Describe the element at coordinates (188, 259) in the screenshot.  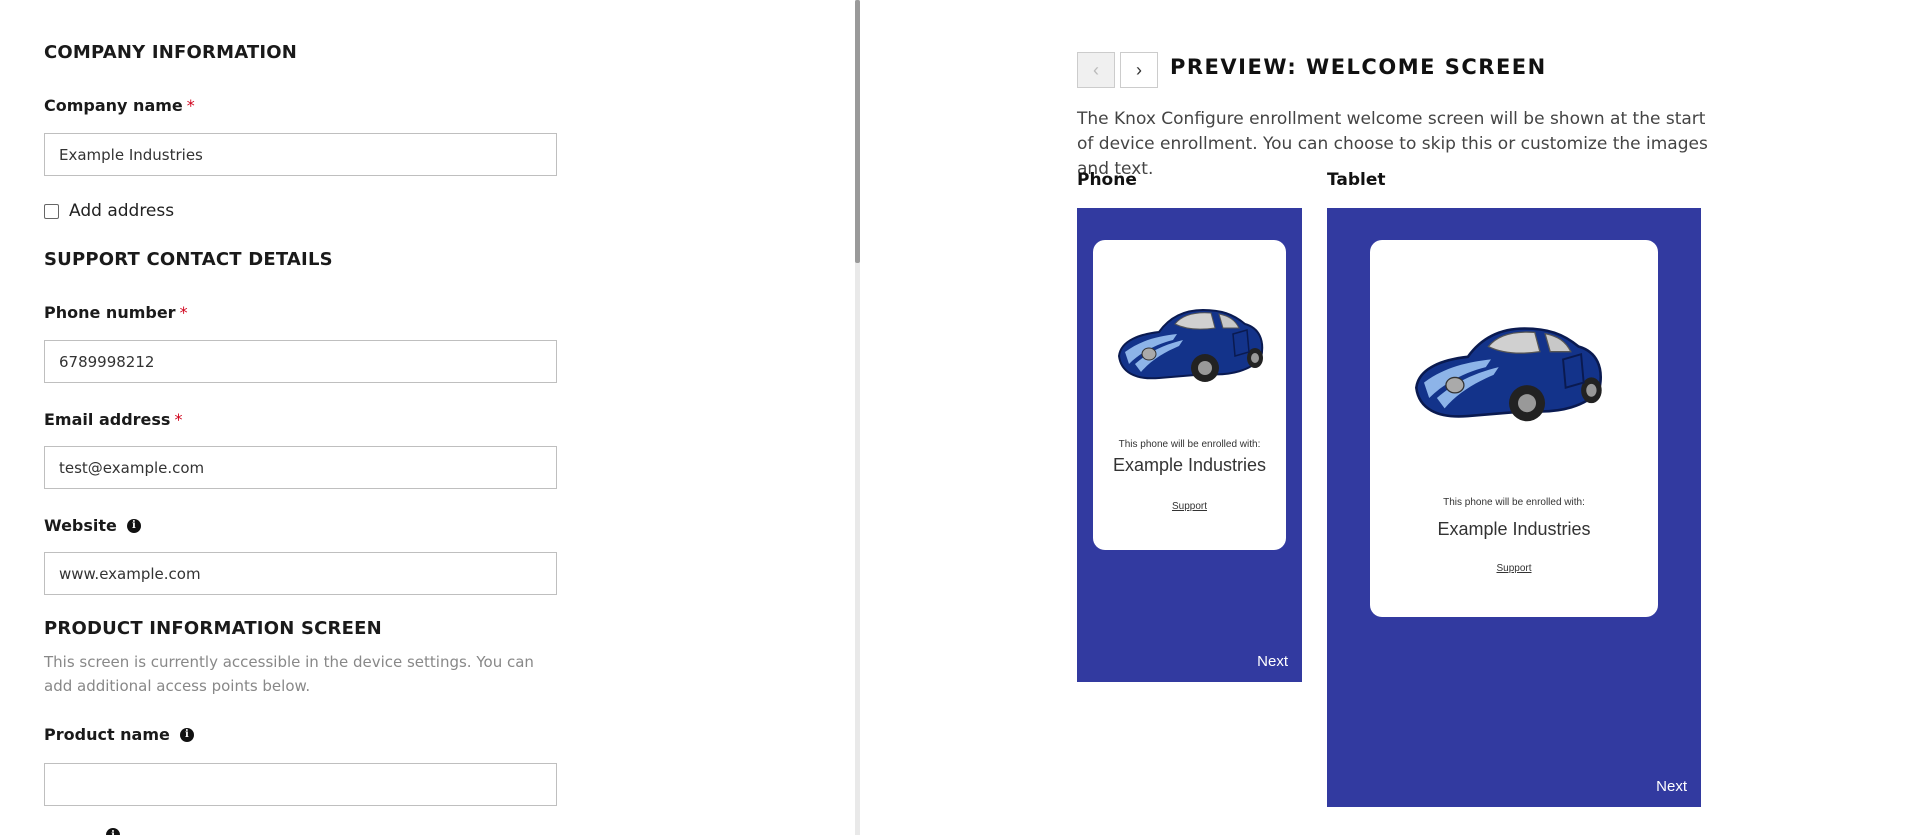
I see `support-contact-heading: SUPPORT CONTACT DETAILS` at that location.